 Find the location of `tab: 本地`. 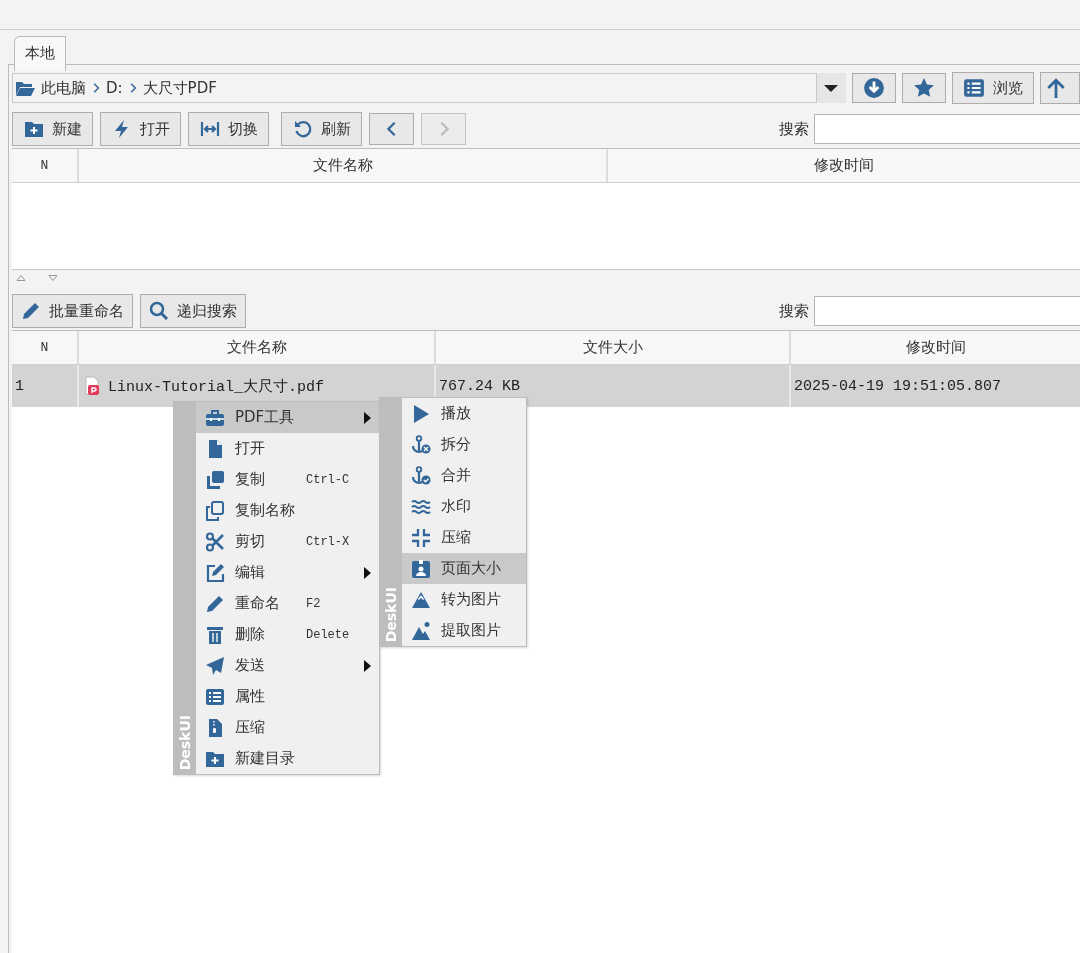

tab: 本地 is located at coordinates (40, 53).